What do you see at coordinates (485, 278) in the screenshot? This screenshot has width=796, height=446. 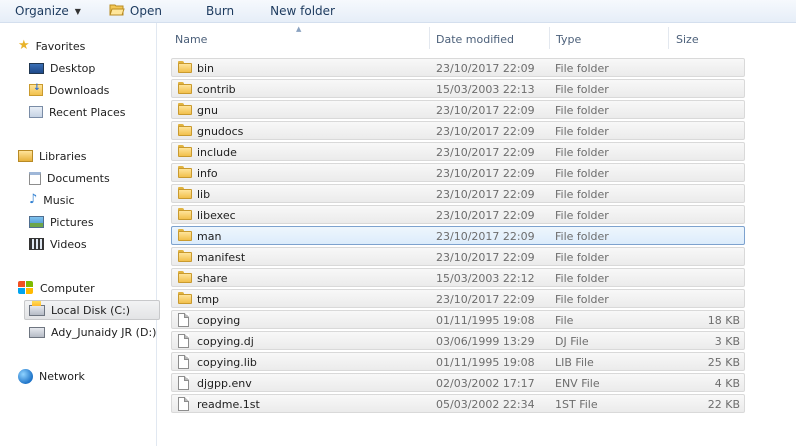 I see `file-date-modified: 15/03/2003 22:12` at bounding box center [485, 278].